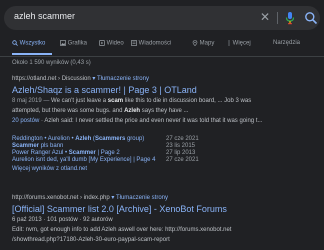  I want to click on tab-all: Wszystko, so click(28, 43).